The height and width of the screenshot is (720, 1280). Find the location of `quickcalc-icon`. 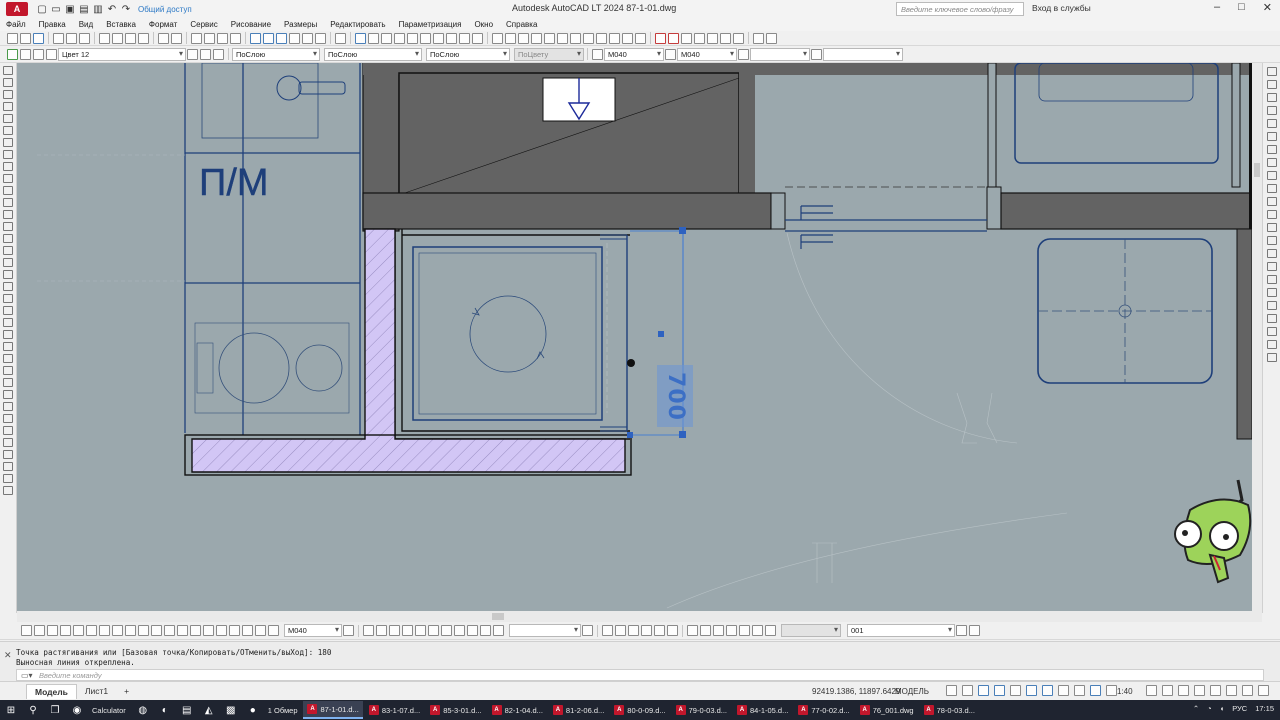

quickcalc-icon is located at coordinates (320, 38).